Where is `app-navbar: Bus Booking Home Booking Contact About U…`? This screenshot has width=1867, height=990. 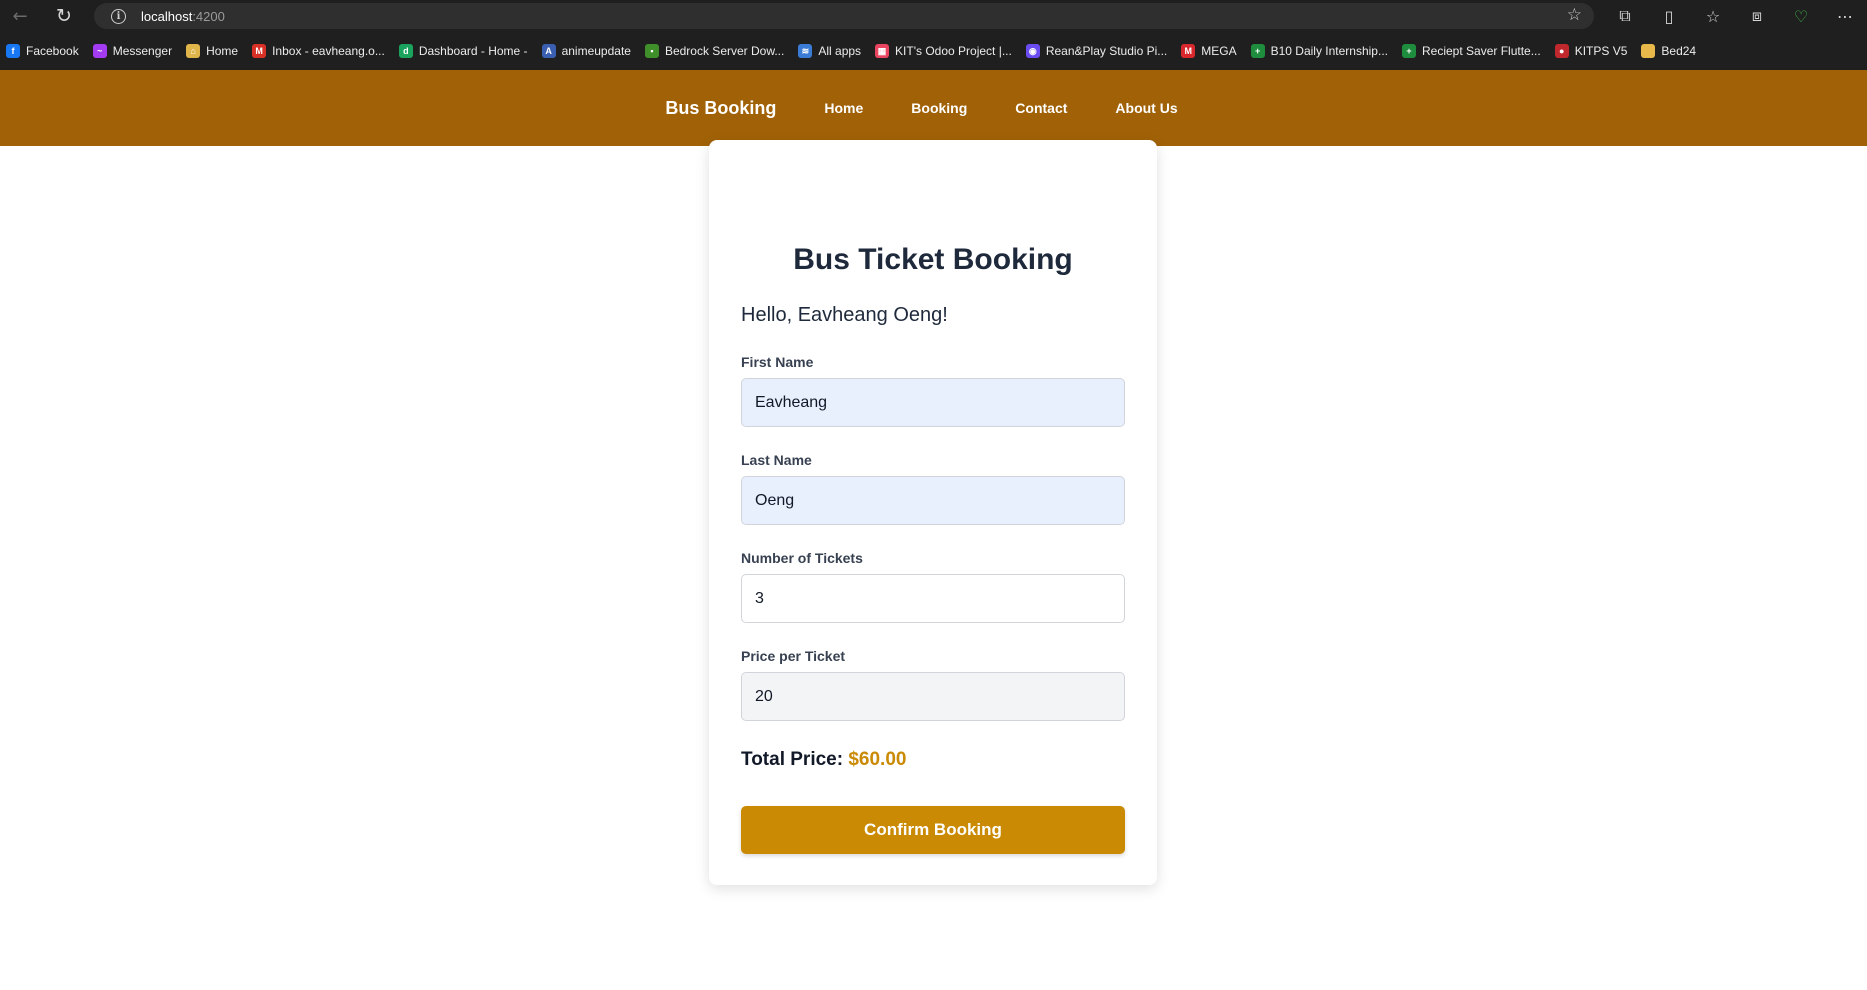 app-navbar: Bus Booking Home Booking Contact About U… is located at coordinates (933, 108).